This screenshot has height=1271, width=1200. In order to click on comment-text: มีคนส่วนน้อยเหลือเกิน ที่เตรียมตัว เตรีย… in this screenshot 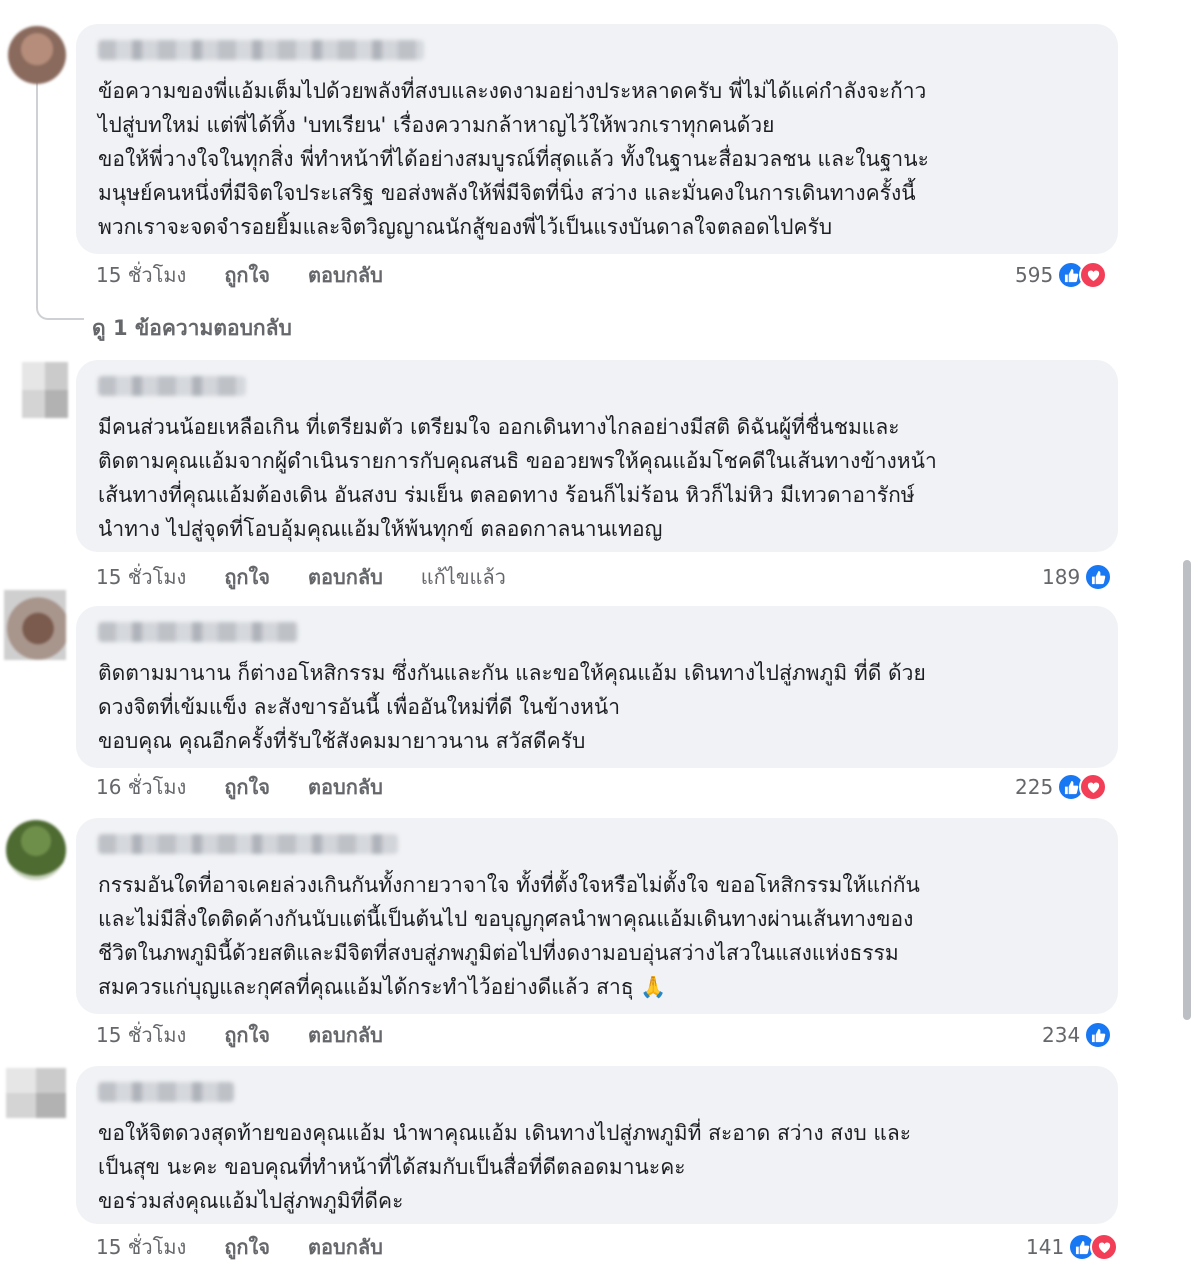, I will do `click(517, 478)`.